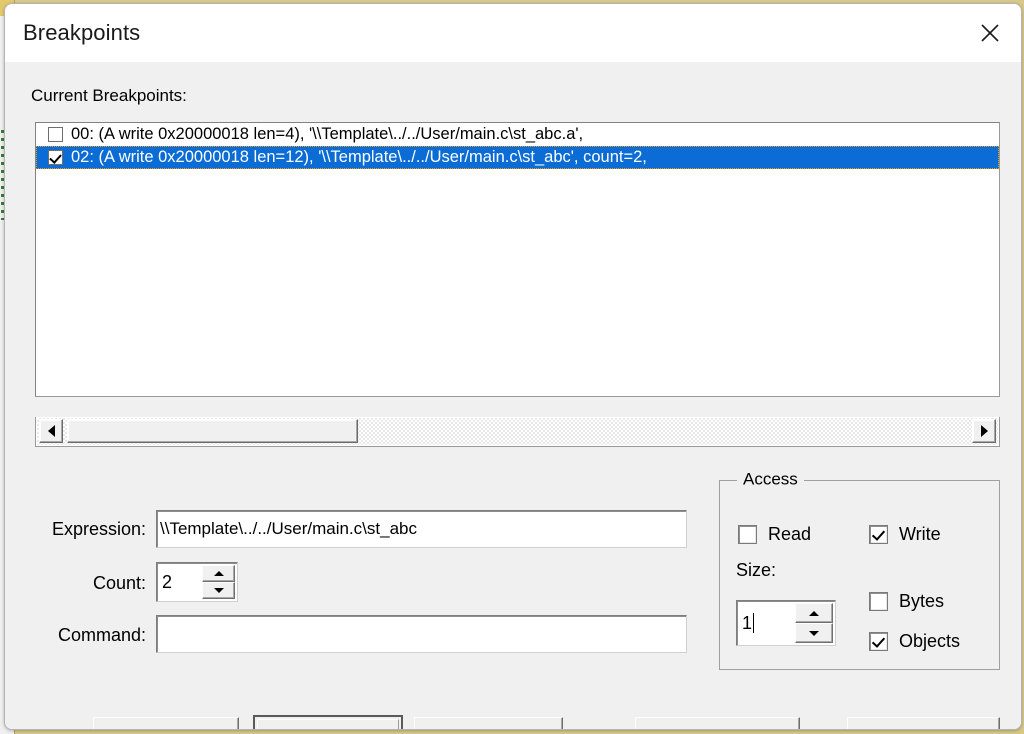  Describe the element at coordinates (119, 583) in the screenshot. I see `count-label: Count:` at that location.